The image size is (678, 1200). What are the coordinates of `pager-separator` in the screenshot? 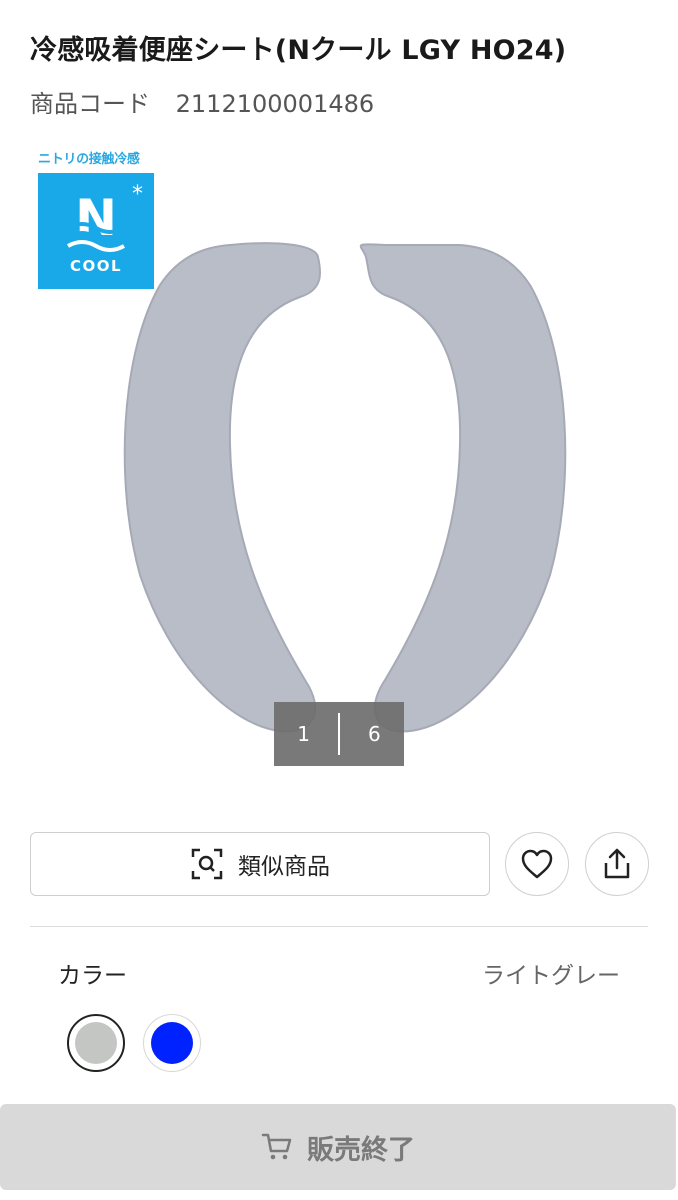 It's located at (339, 734).